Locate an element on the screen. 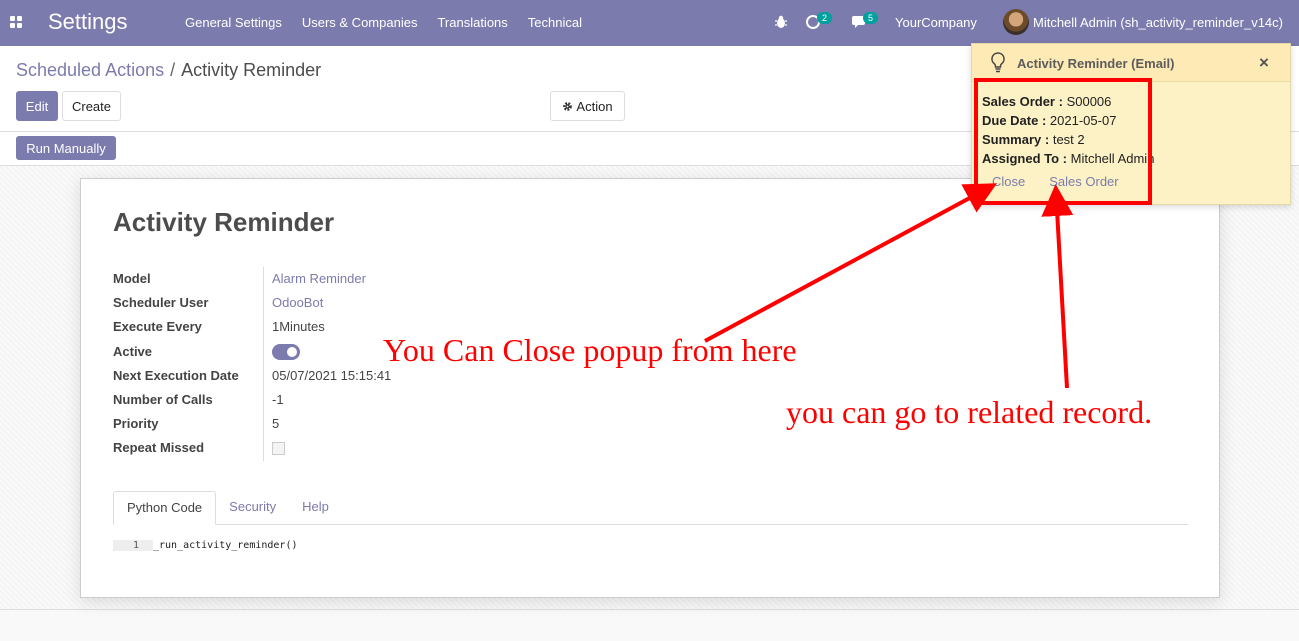 This screenshot has height=641, width=1299. annotation-record-hint: you can go to related record. is located at coordinates (969, 412).